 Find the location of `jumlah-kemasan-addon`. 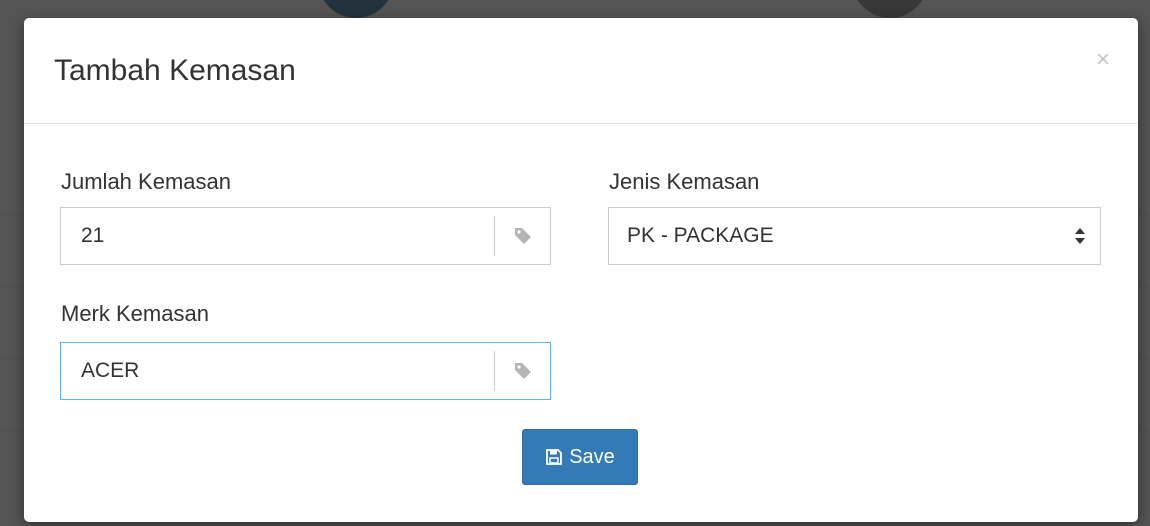

jumlah-kemasan-addon is located at coordinates (522, 236).